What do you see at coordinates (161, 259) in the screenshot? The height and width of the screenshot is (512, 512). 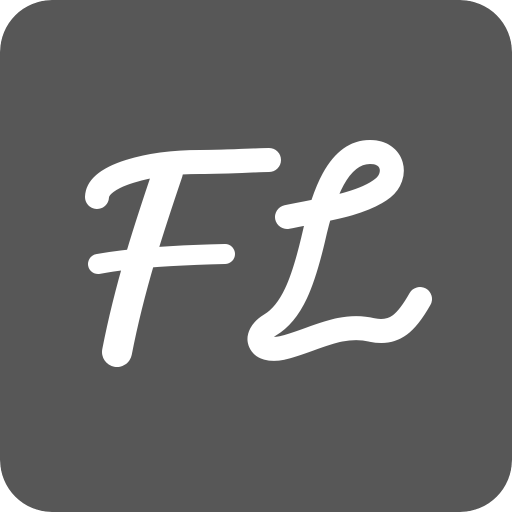 I see `letter-f-crossbar` at bounding box center [161, 259].